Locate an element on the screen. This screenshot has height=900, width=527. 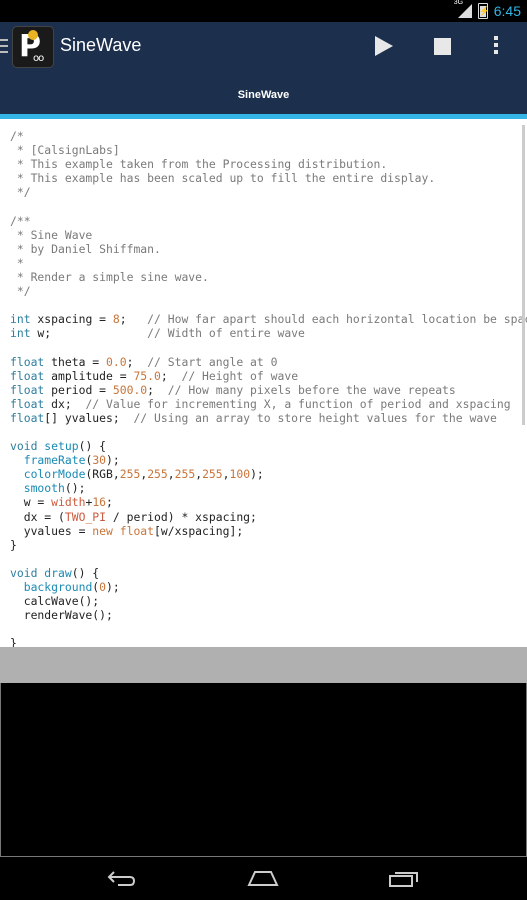
code-line: * is located at coordinates (268, 263).